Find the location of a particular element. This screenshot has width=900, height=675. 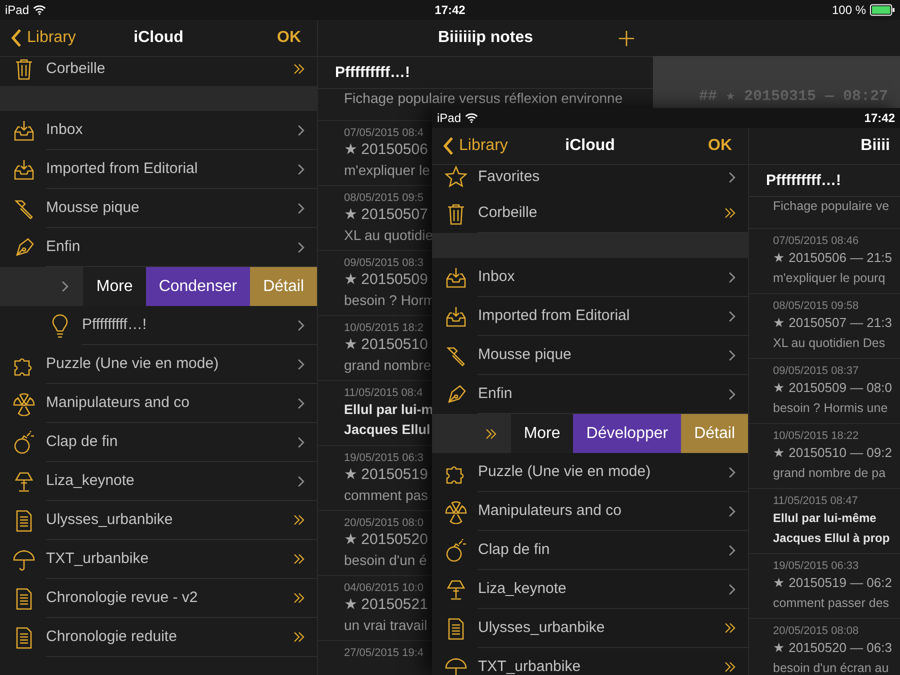

swipe-action-button: More is located at coordinates (542, 433).